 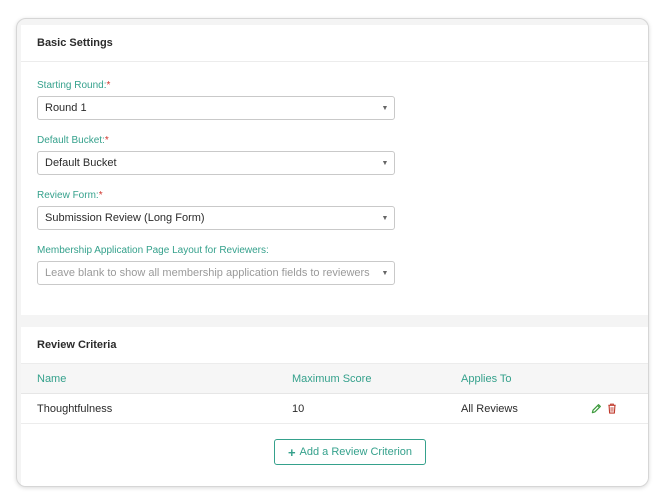 I want to click on pencil-icon, so click(x=596, y=408).